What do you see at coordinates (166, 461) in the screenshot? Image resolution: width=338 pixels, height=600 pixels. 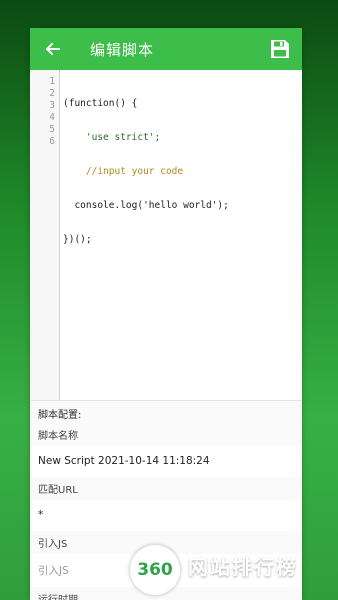 I see `script-name-input: New Script 2021-10-14 11:18:24` at bounding box center [166, 461].